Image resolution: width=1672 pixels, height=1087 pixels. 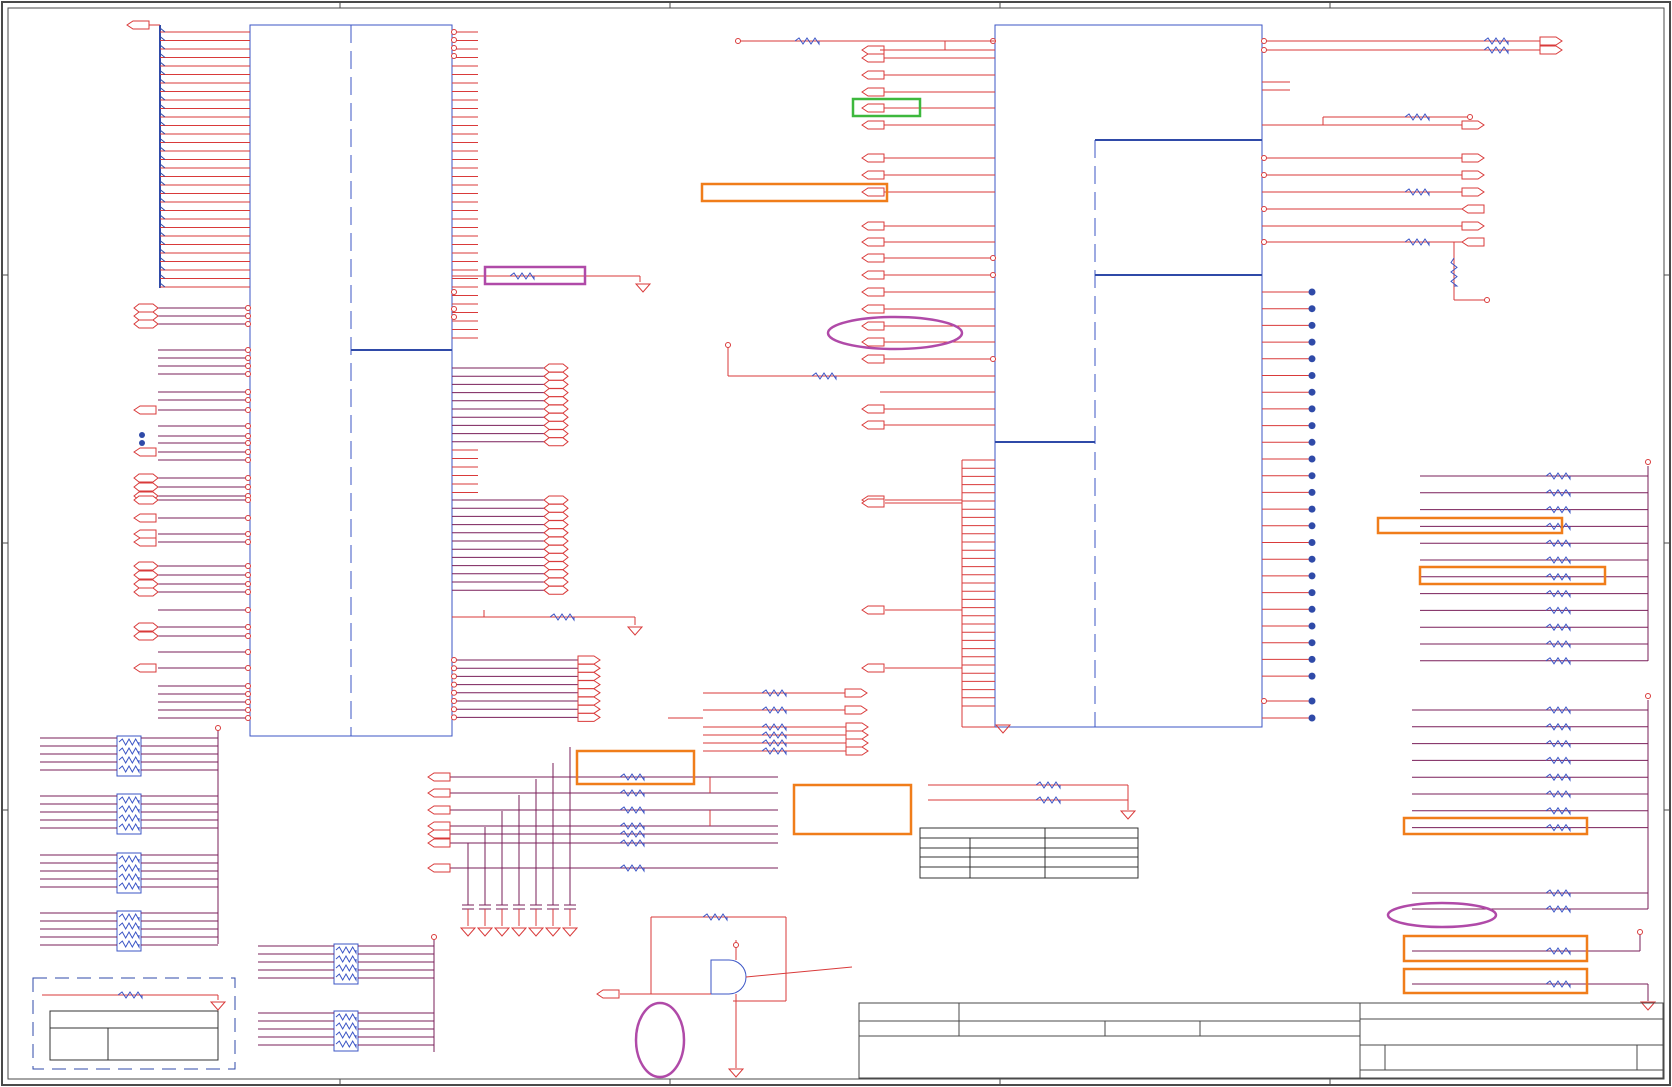 I want to click on note-box, so click(x=134, y=1035).